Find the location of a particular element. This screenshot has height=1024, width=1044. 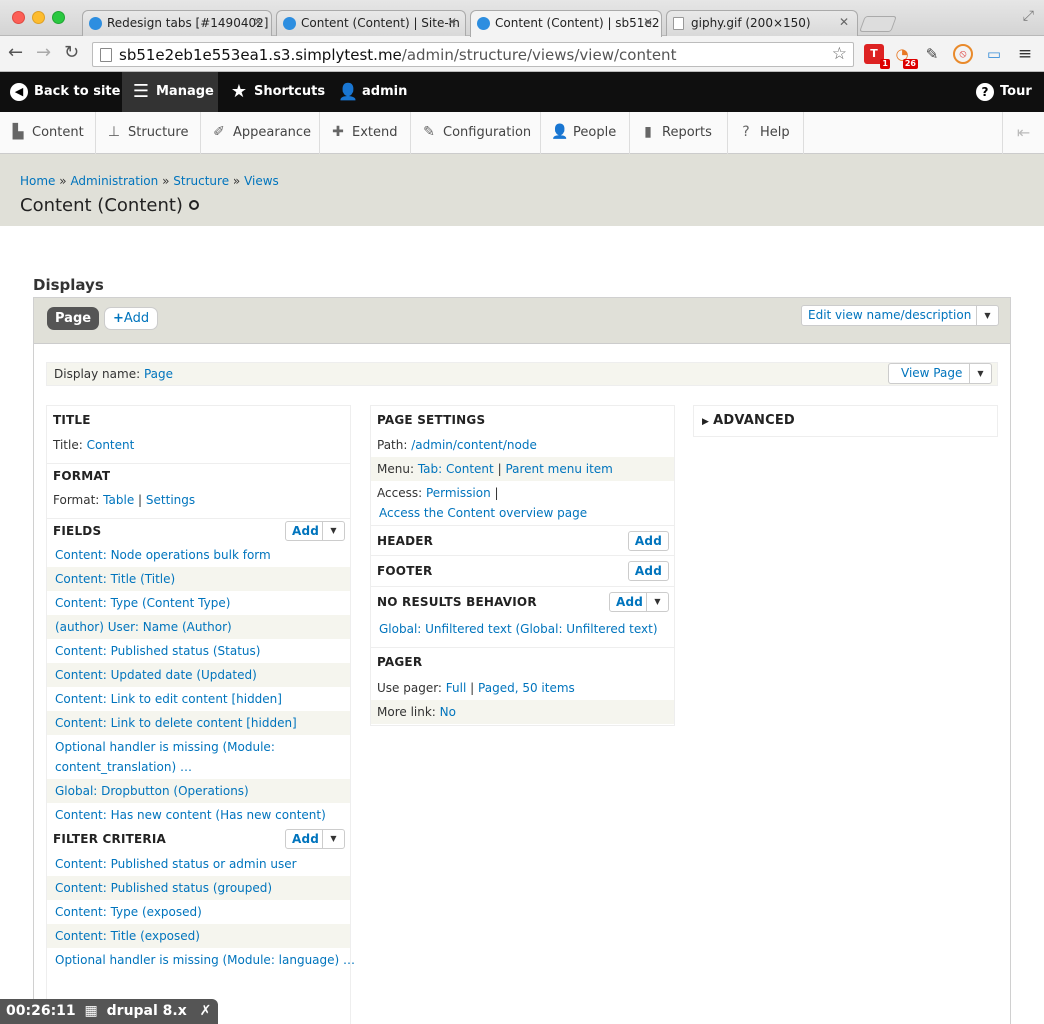

tray-item-structure: ⊥ Structure is located at coordinates (148, 133).